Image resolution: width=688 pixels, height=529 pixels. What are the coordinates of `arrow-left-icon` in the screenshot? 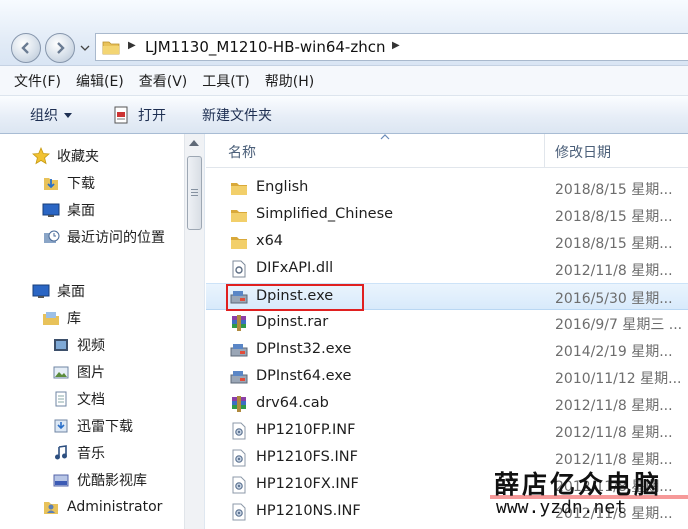 It's located at (25, 48).